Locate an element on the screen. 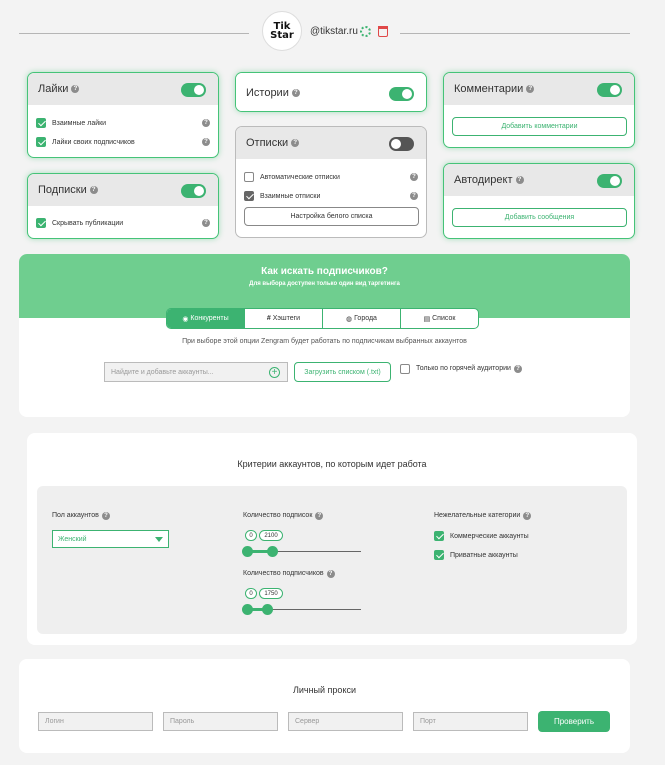 This screenshot has width=665, height=765. followers-min-value: 0 is located at coordinates (251, 593).